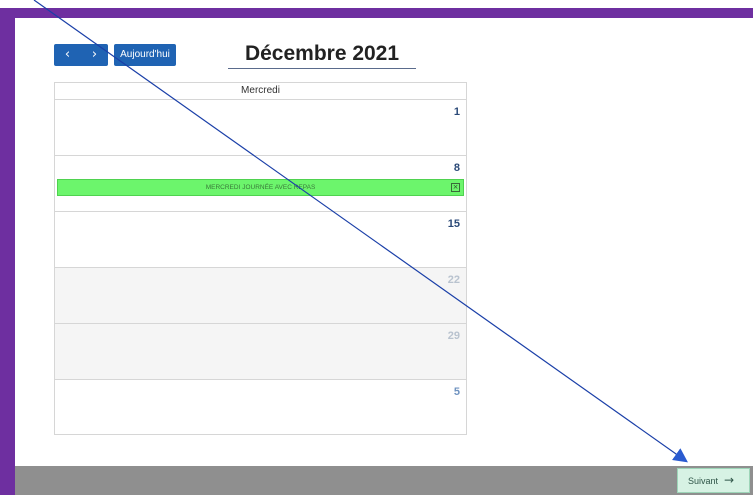 The height and width of the screenshot is (495, 753). What do you see at coordinates (384, 480) in the screenshot?
I see `footer-bar` at bounding box center [384, 480].